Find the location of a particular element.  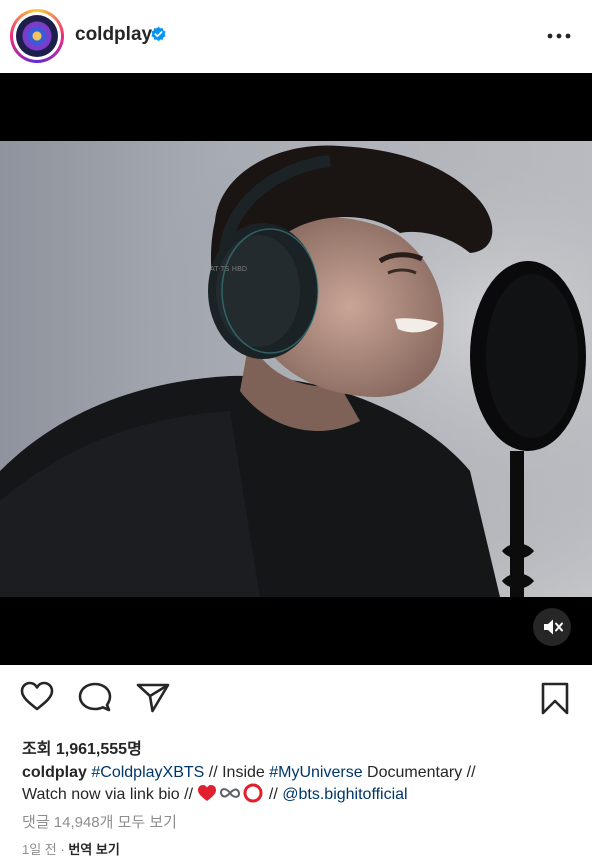

caption-text: Documentary // is located at coordinates (419, 772).